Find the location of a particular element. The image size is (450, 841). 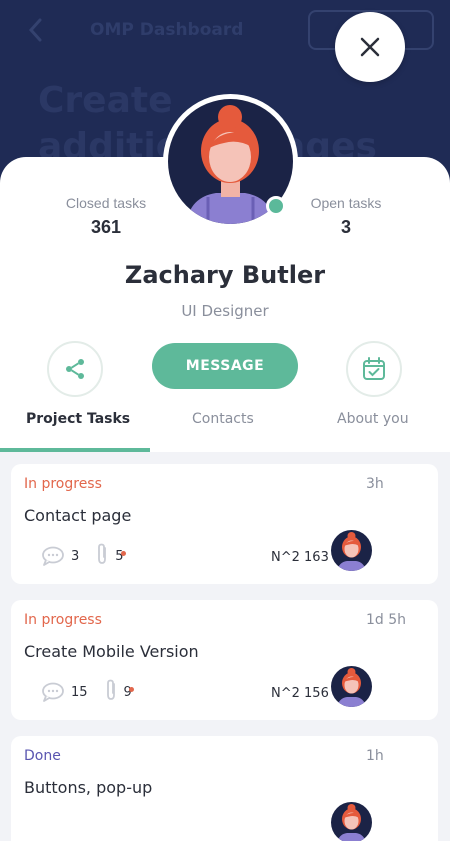

share-icon is located at coordinates (75, 369).